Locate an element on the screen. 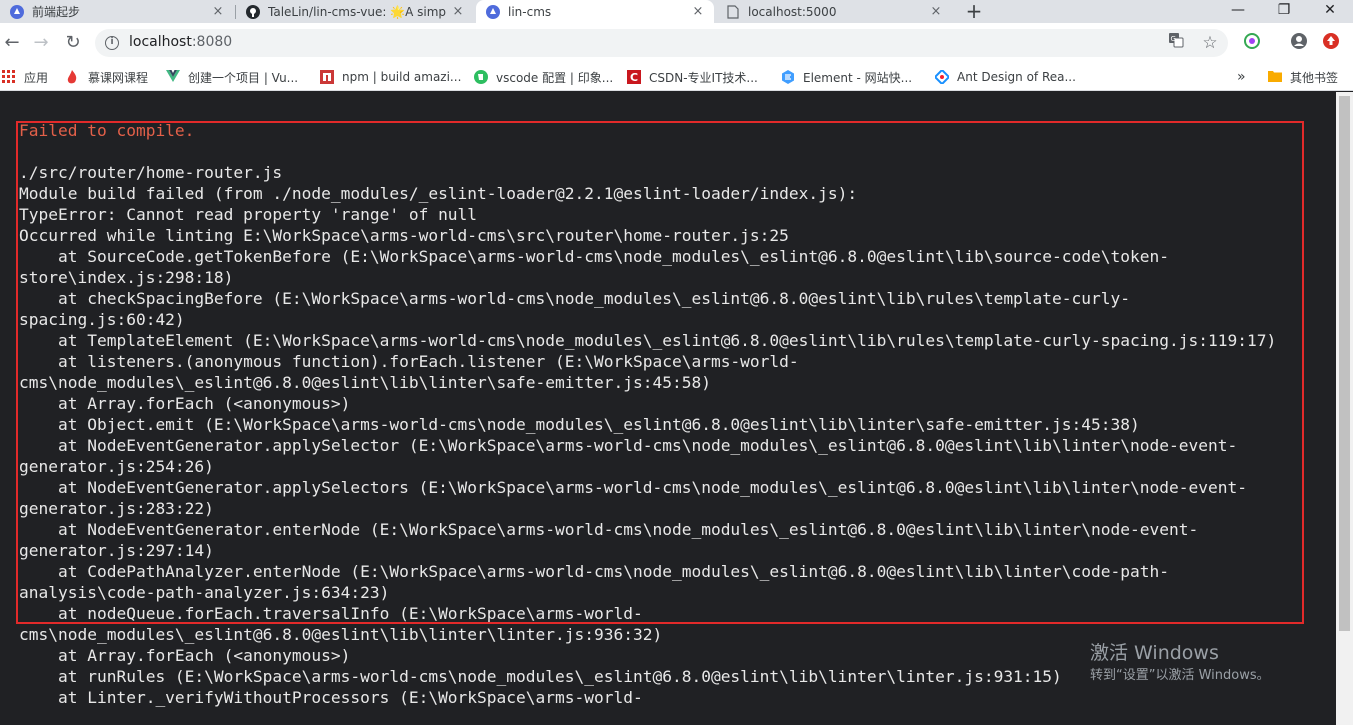 This screenshot has width=1353, height=725. tab-title: 前端起步 is located at coordinates (56, 12).